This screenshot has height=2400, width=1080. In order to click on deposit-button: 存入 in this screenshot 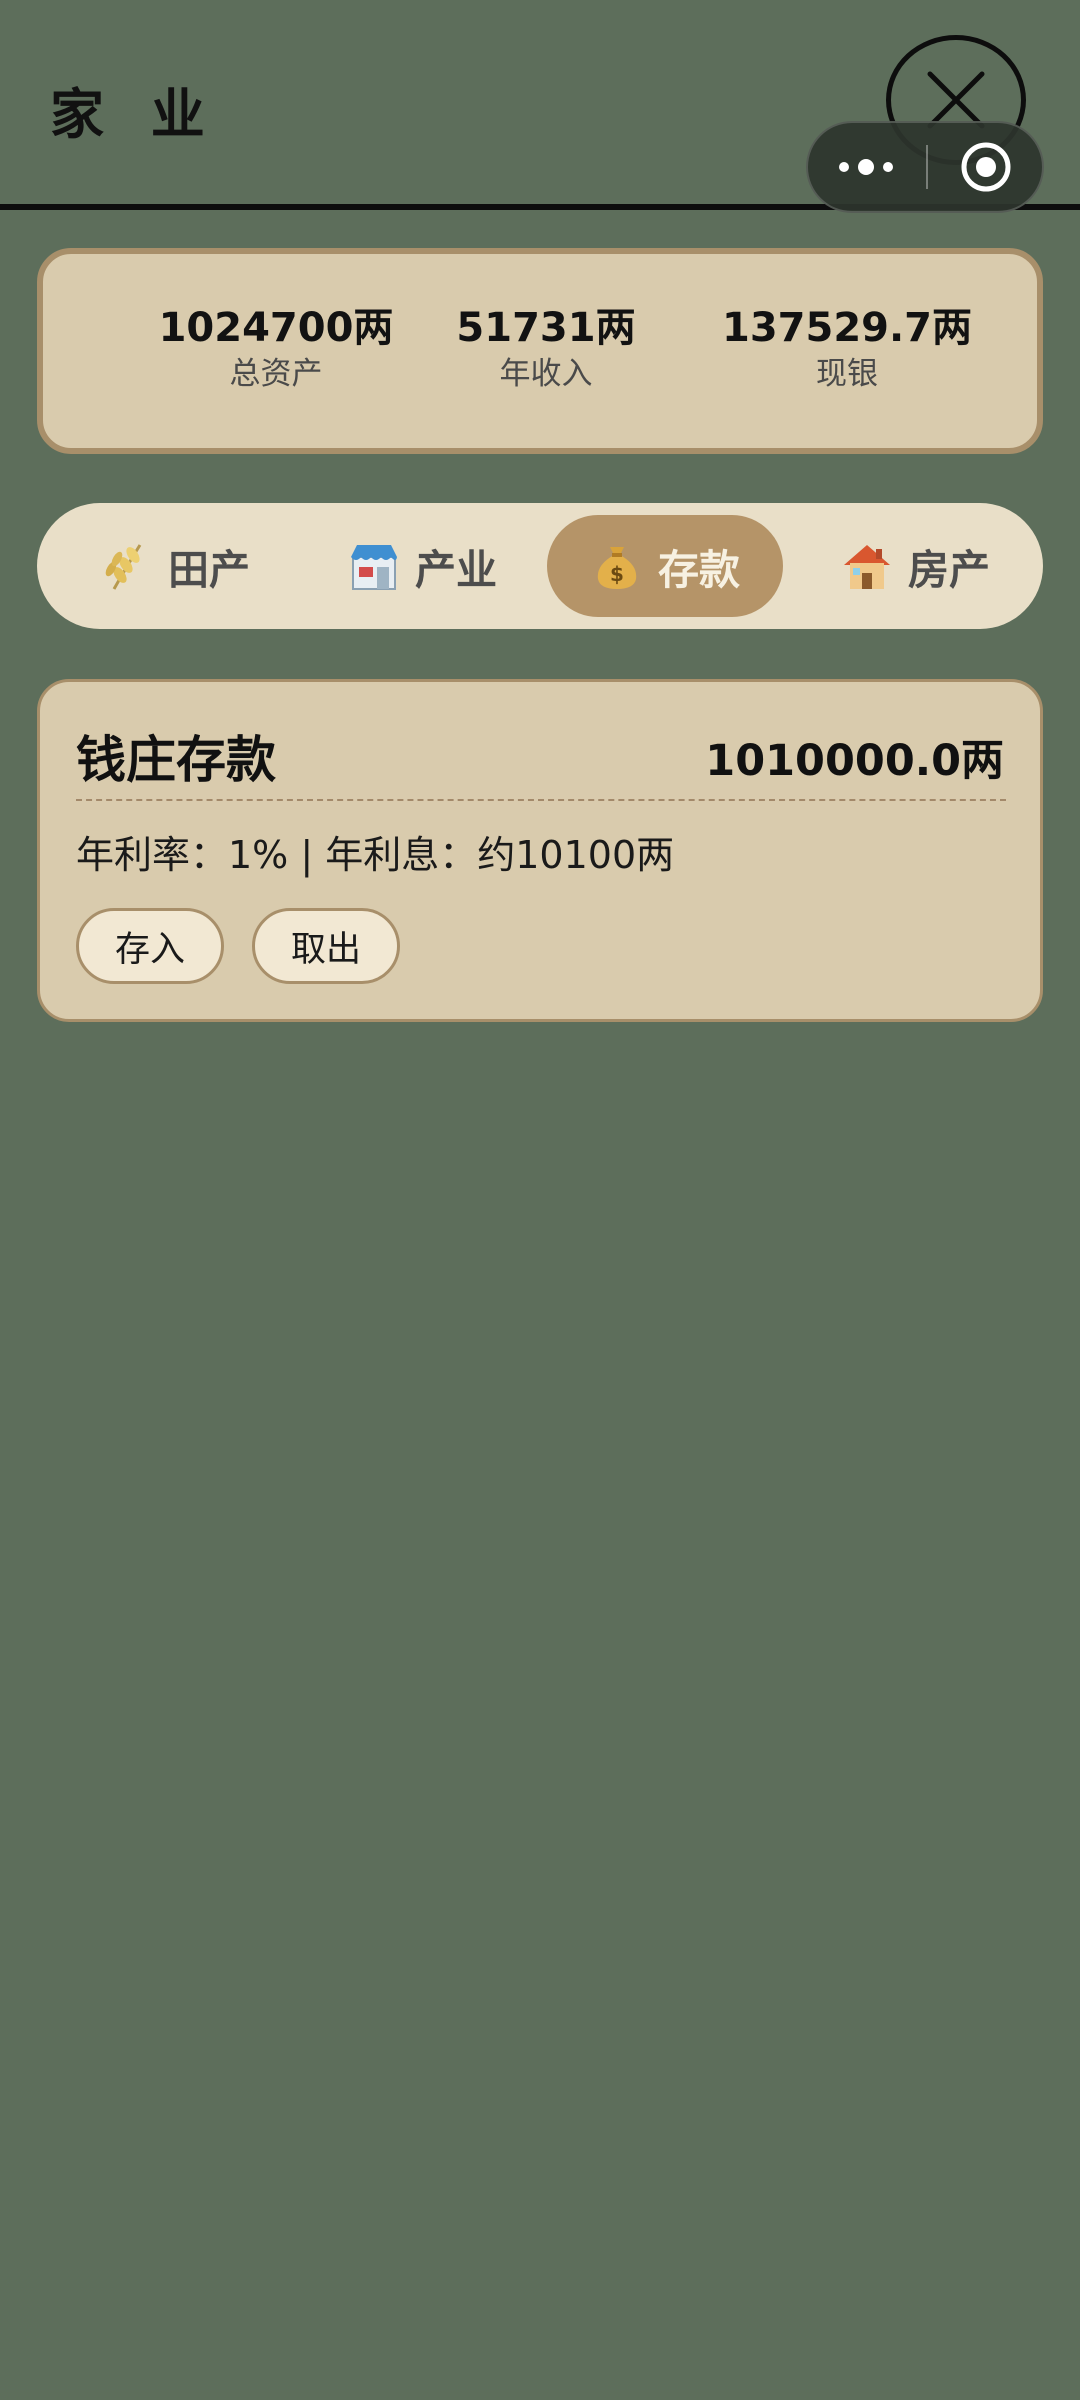, I will do `click(150, 946)`.